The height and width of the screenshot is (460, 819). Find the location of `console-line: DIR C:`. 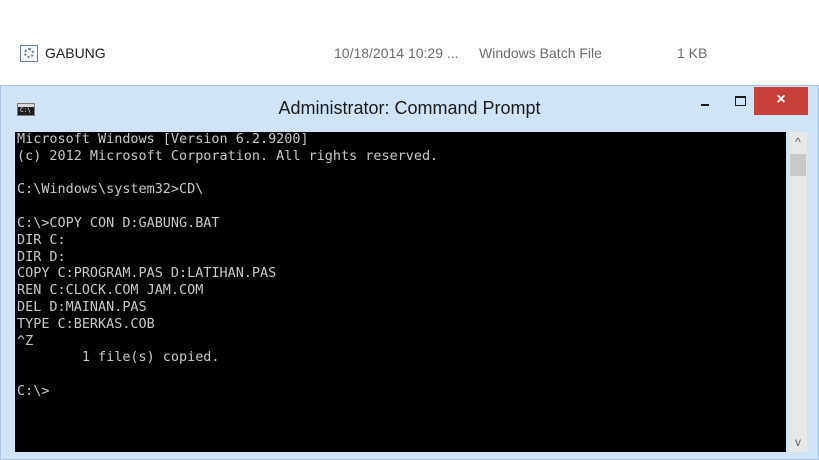

console-line: DIR C: is located at coordinates (41, 240).